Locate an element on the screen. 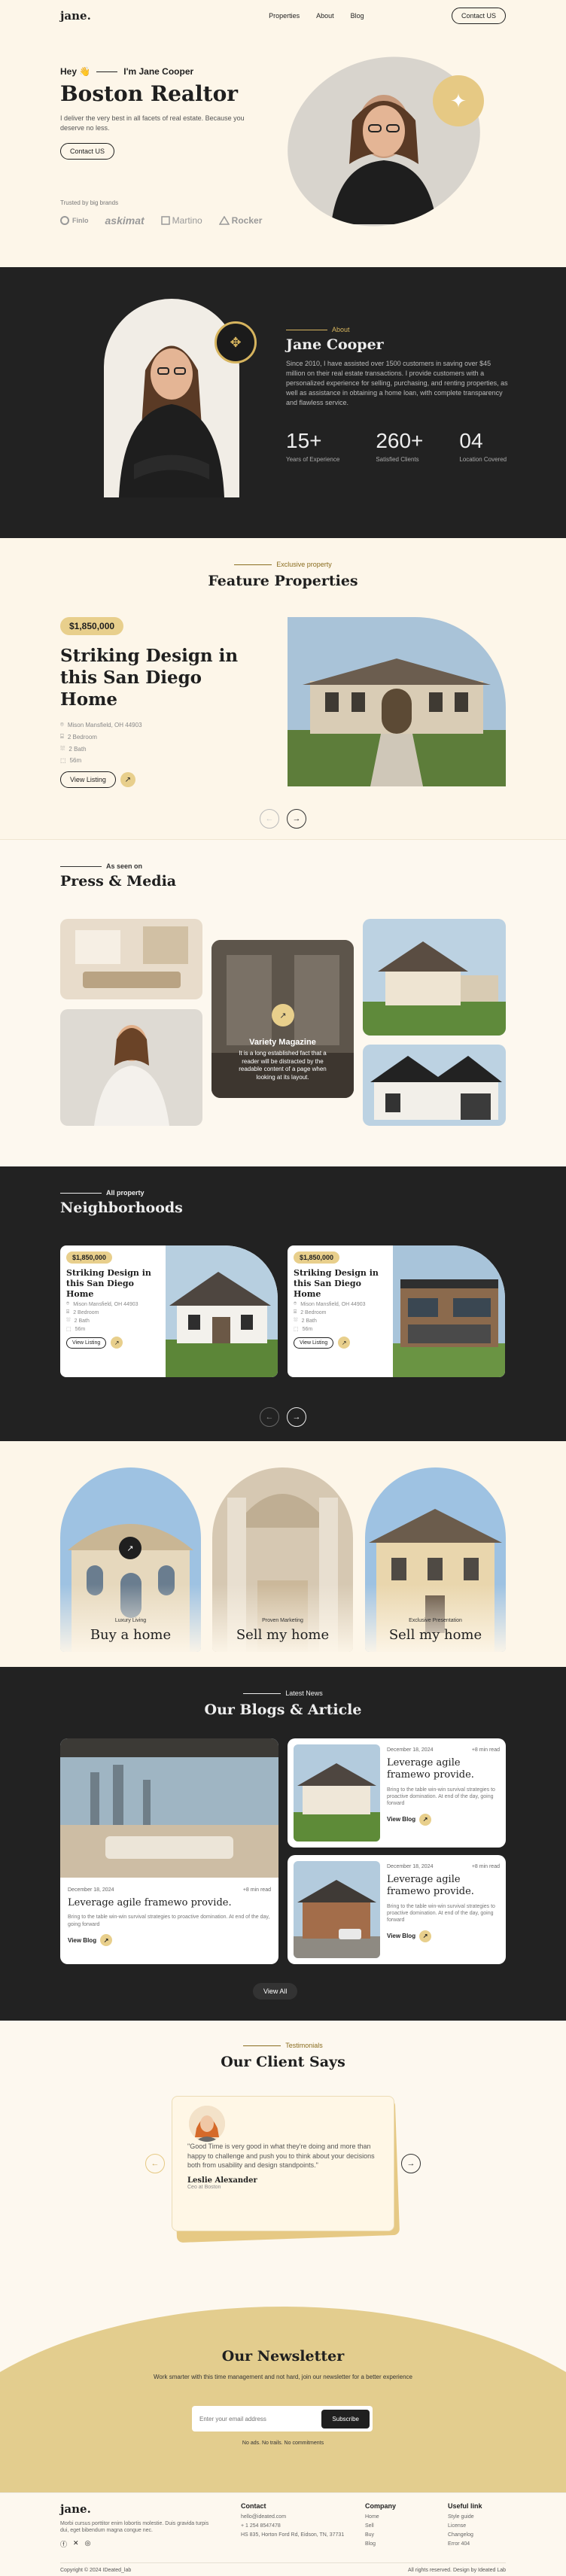  footer-link-changelog: Changelog is located at coordinates (478, 2535).